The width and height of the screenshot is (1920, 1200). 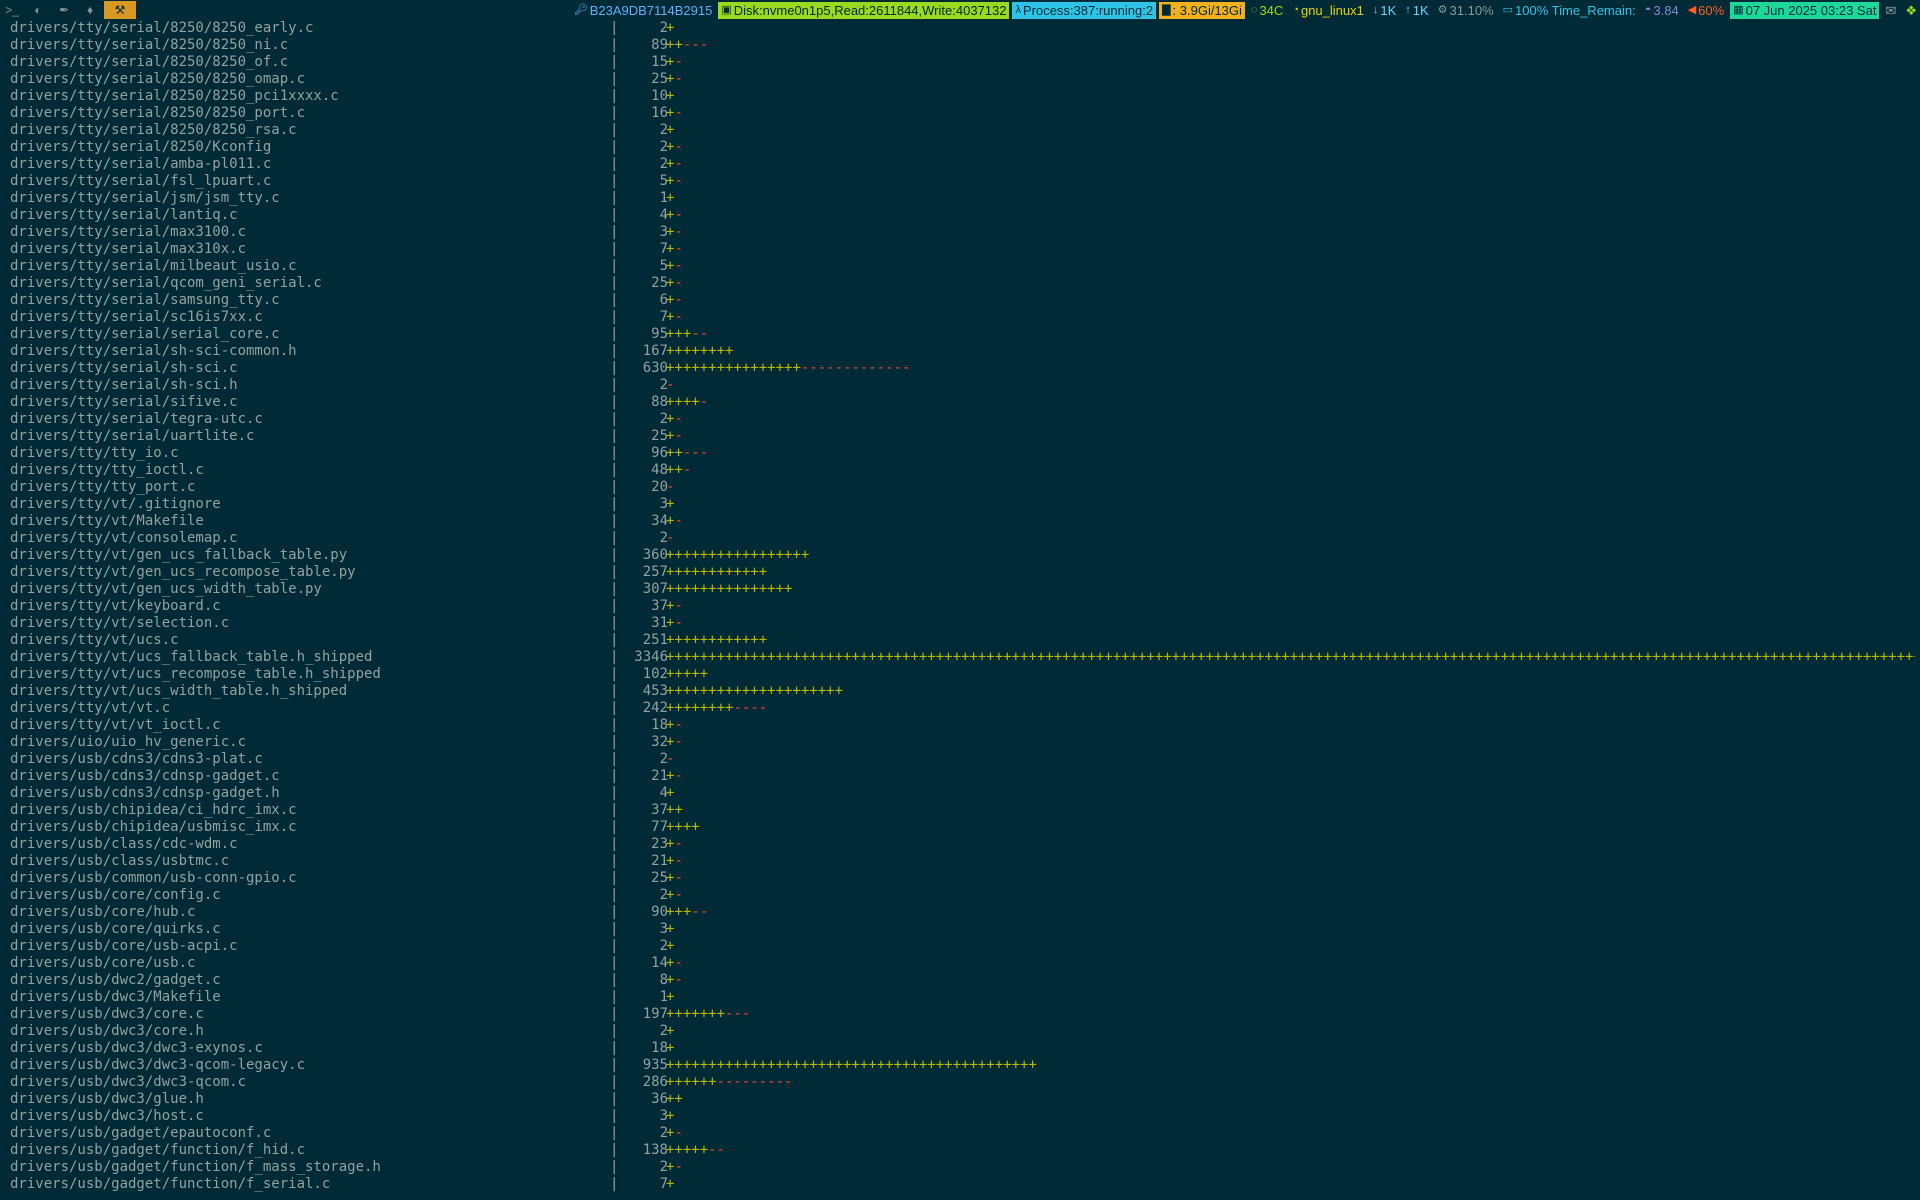 What do you see at coordinates (1706, 10) in the screenshot?
I see `volume-widget: ◀ 60%` at bounding box center [1706, 10].